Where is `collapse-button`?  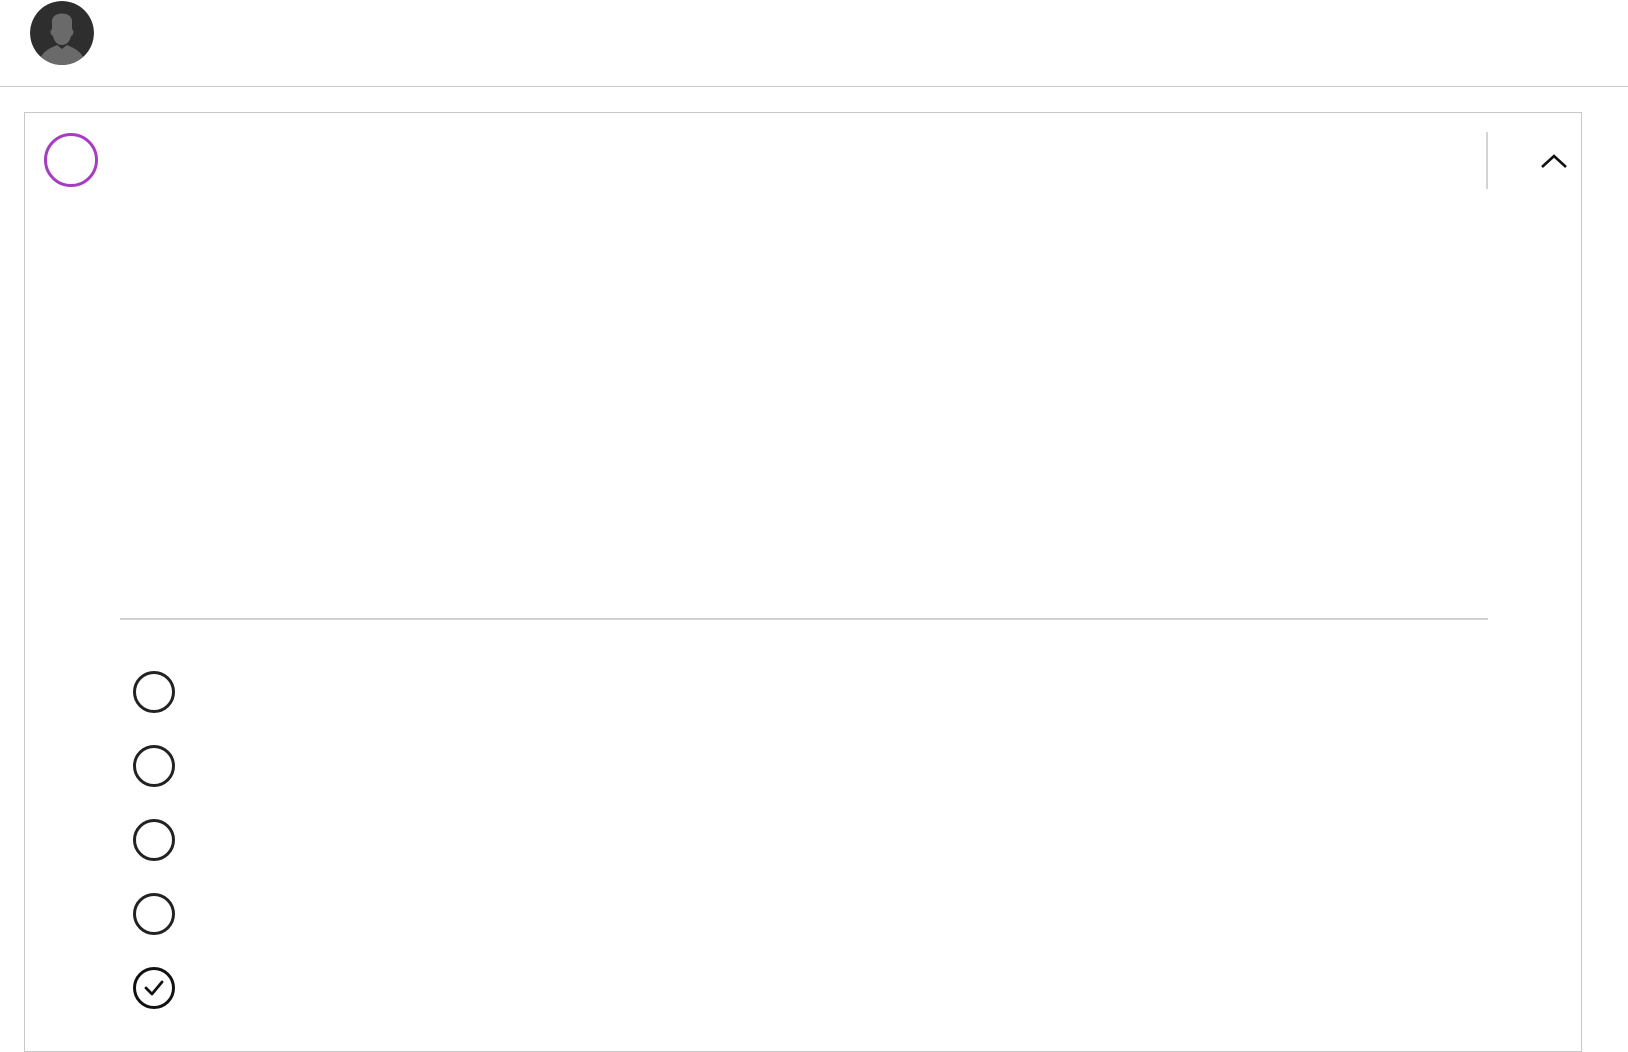 collapse-button is located at coordinates (1554, 161).